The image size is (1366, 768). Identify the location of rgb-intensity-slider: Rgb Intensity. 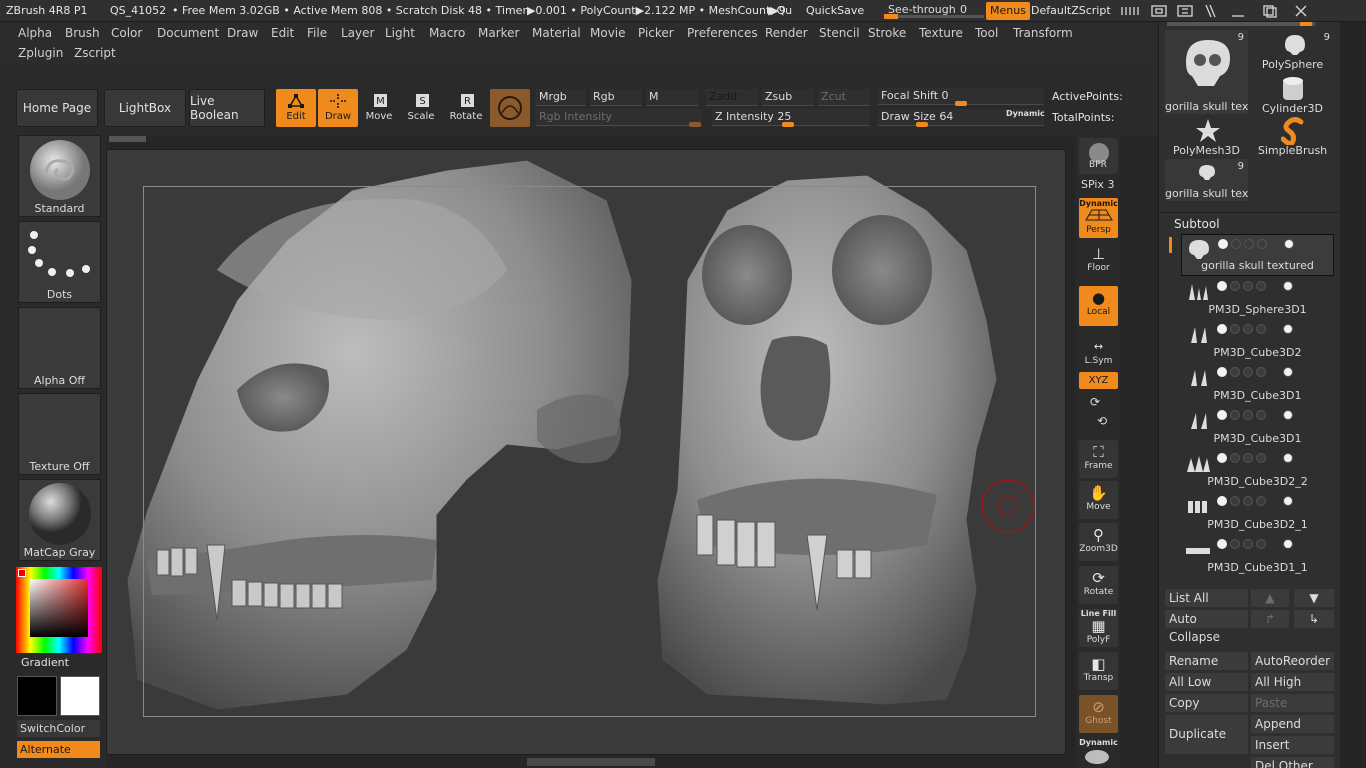
(619, 117).